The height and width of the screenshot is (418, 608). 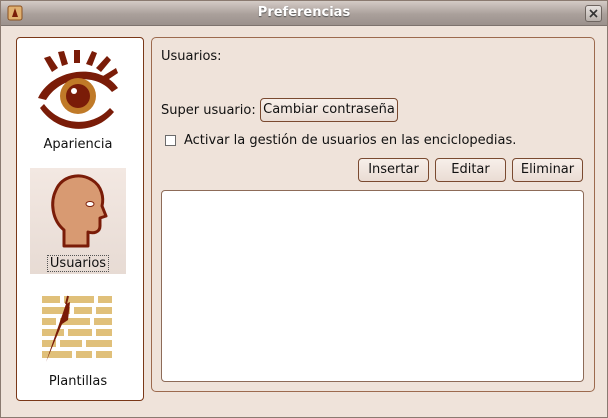 What do you see at coordinates (77, 328) in the screenshot?
I see `template-bricks-icon` at bounding box center [77, 328].